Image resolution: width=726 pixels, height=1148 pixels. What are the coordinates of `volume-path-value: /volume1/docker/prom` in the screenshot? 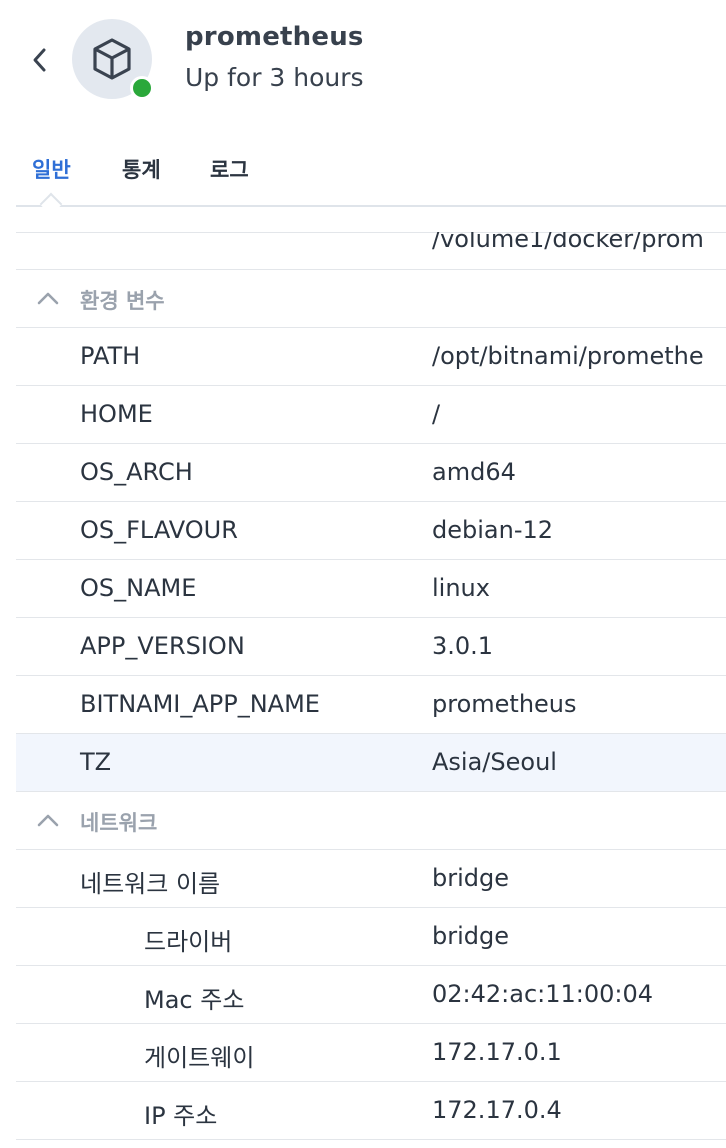 It's located at (568, 242).